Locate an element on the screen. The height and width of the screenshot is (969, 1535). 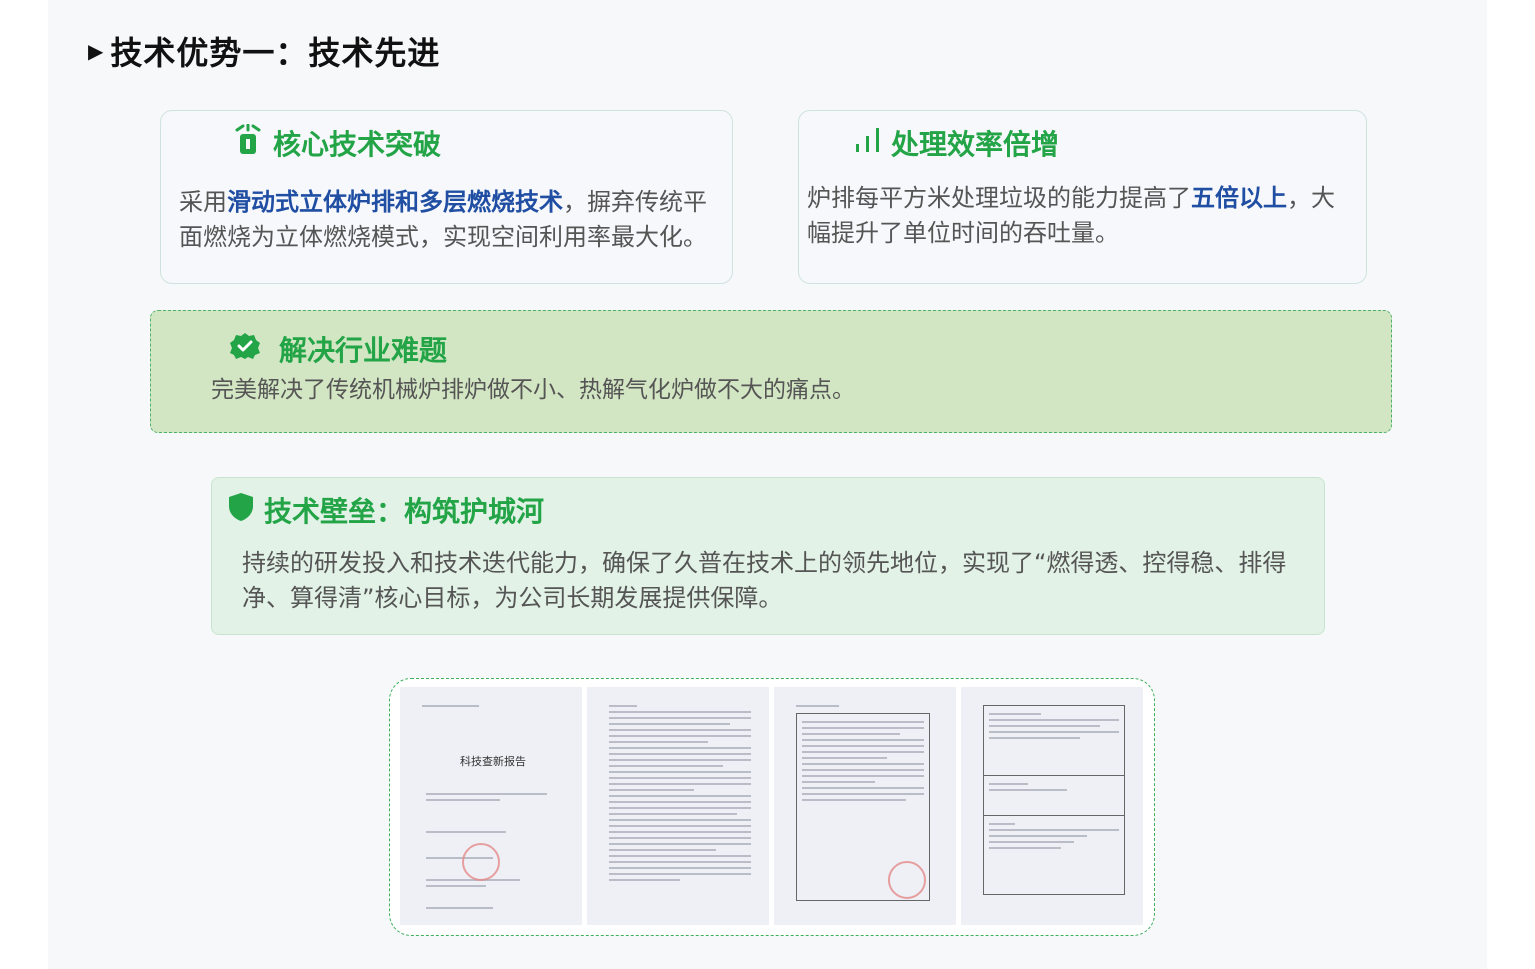
triangle-marker-icon: ▶ is located at coordinates (96, 51).